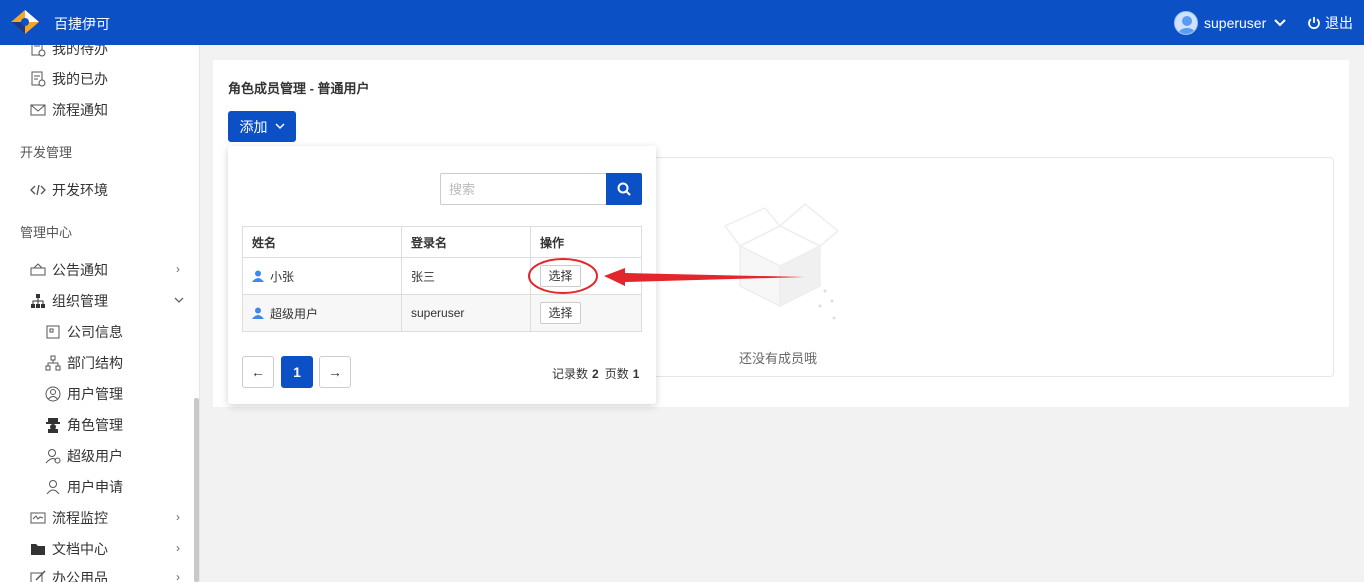  What do you see at coordinates (38, 51) in the screenshot?
I see `todo-icon` at bounding box center [38, 51].